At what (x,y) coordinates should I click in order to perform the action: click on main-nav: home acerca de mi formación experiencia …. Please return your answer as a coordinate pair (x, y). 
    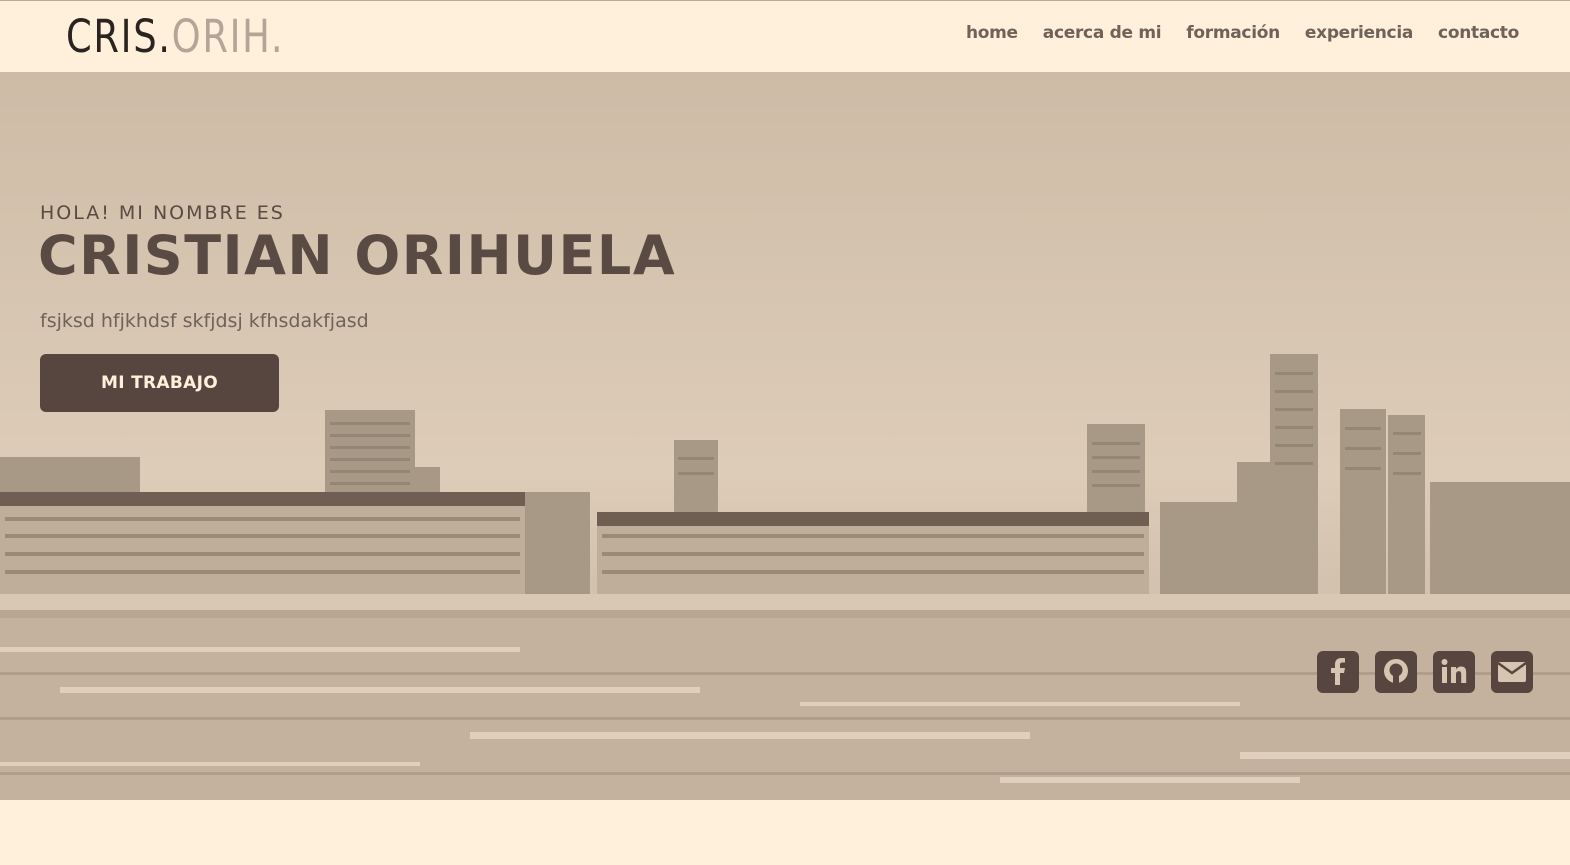
    Looking at the image, I should click on (1242, 33).